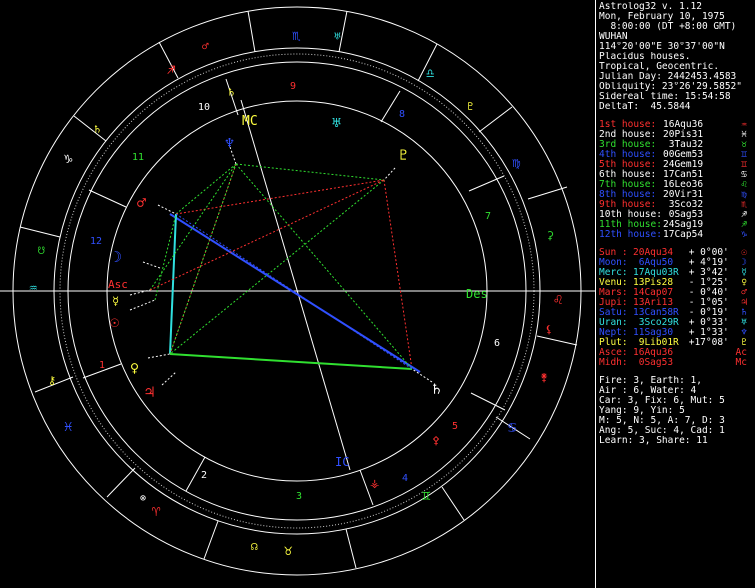 The image size is (755, 588). I want to click on planet-latitude: +17°08', so click(706, 342).